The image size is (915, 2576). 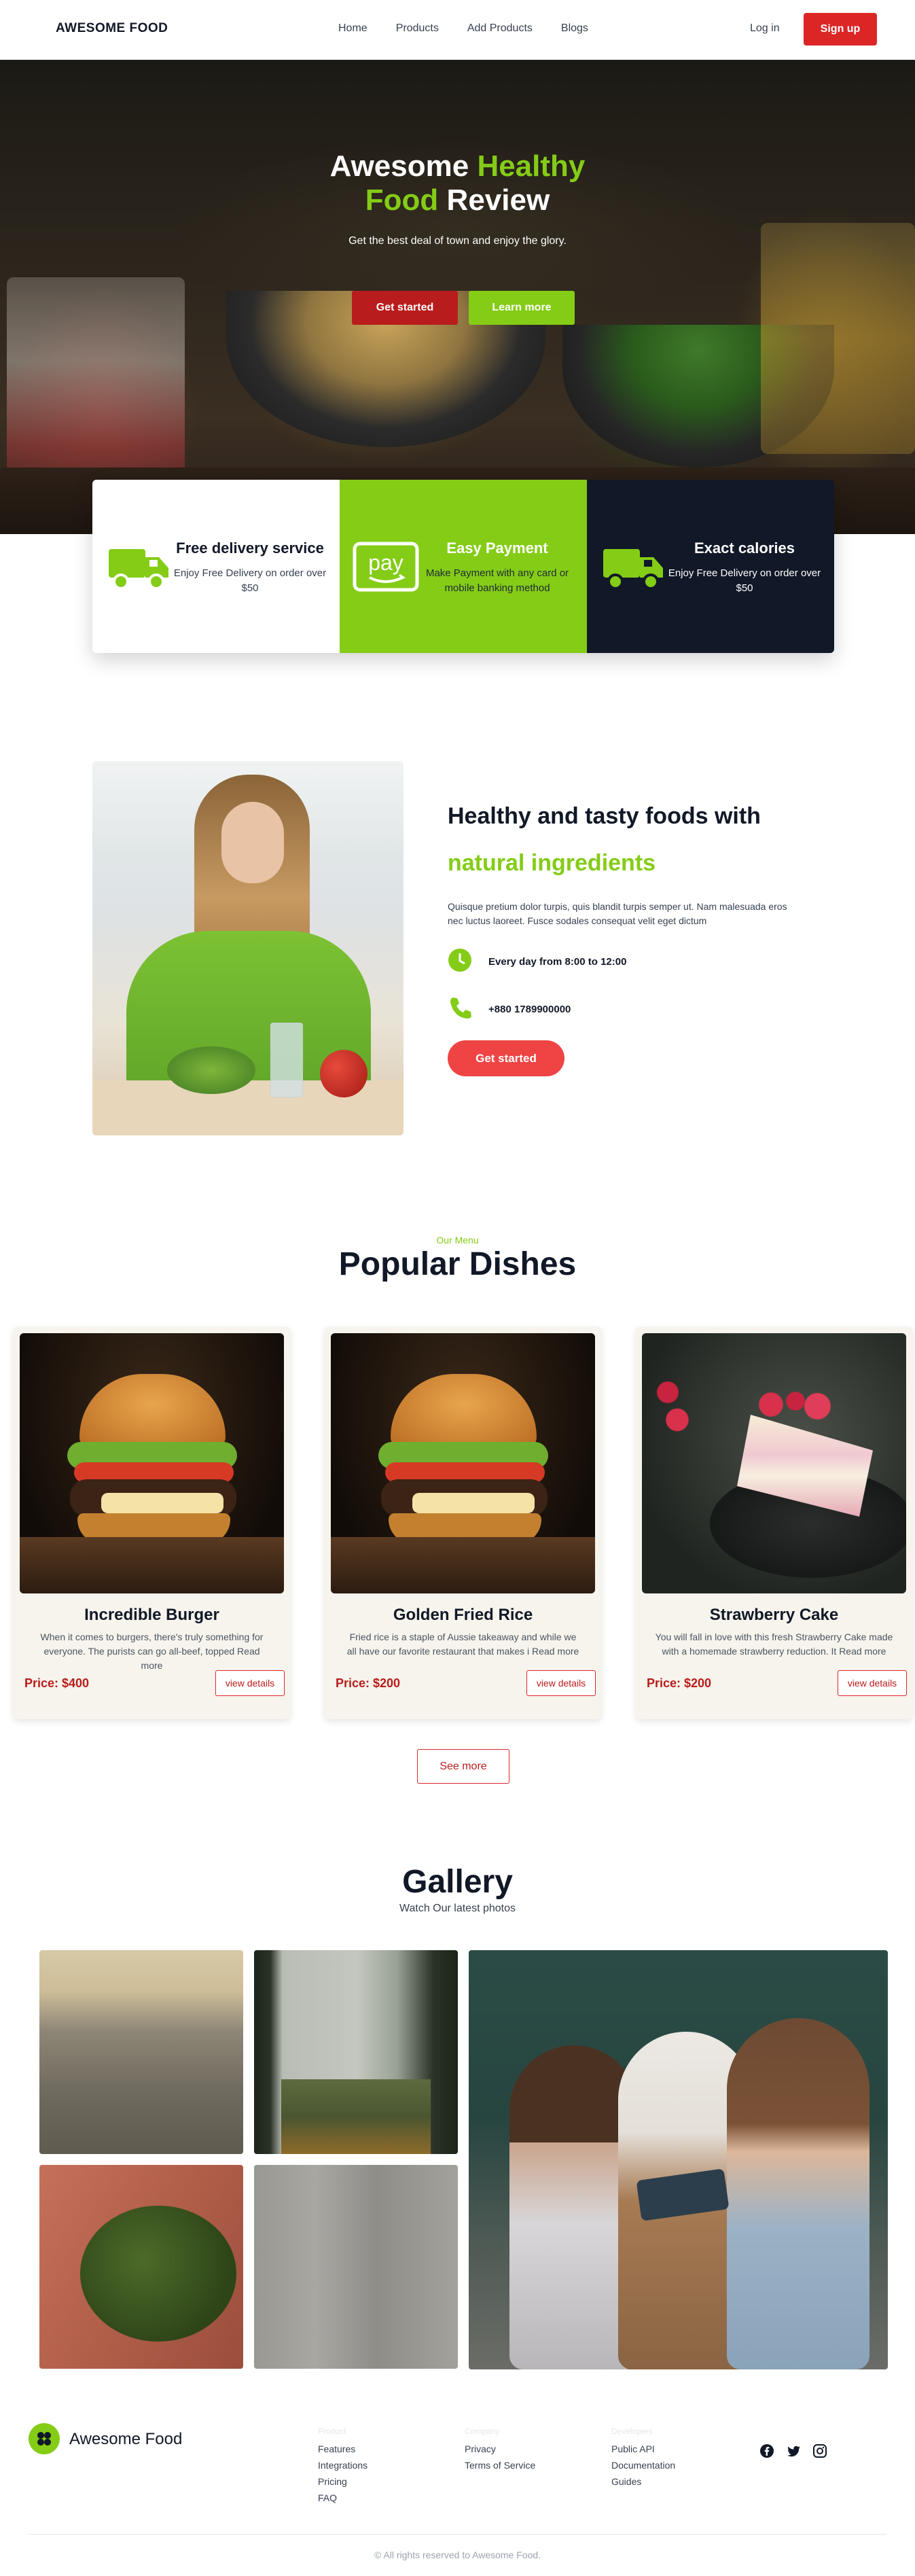 I want to click on footer-column-heading: Company, so click(x=482, y=2431).